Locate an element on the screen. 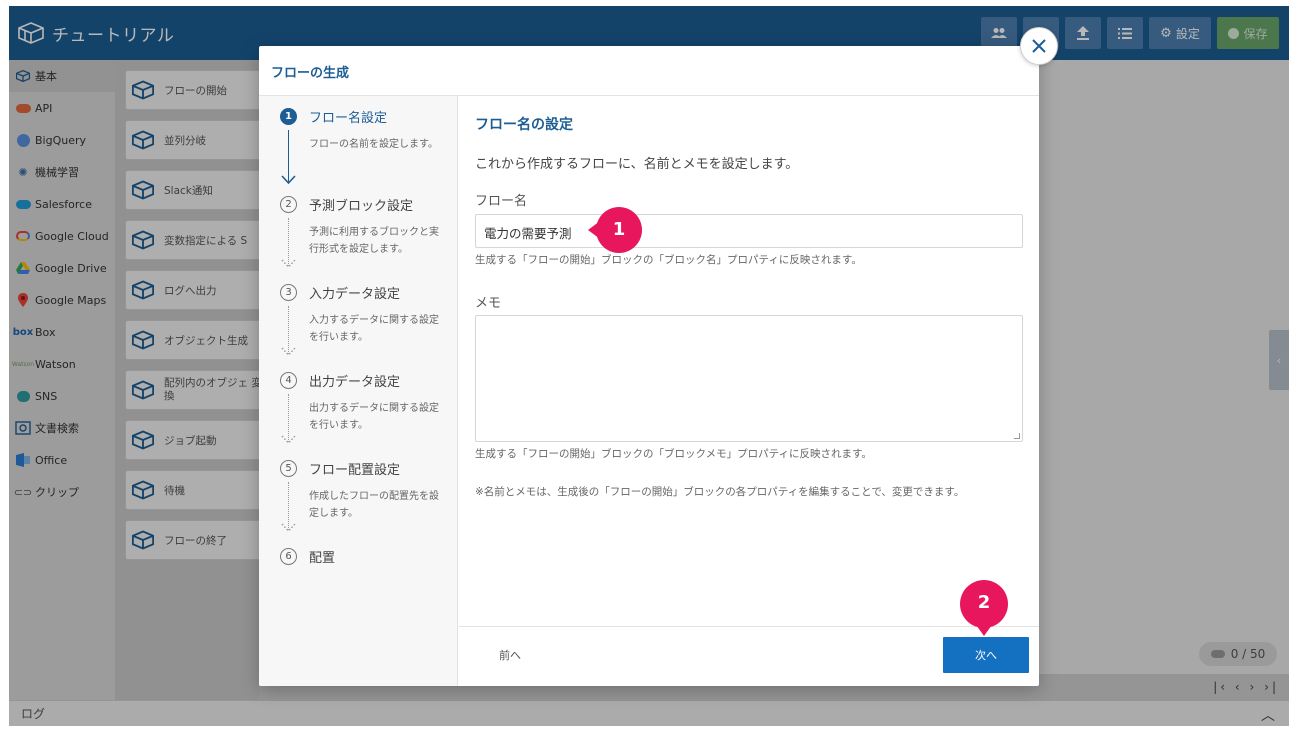  step-number: 3 is located at coordinates (288, 292).